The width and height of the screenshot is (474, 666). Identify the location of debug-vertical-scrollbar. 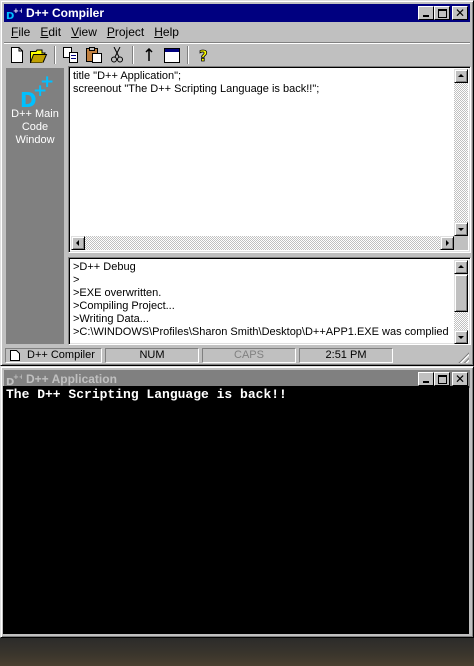
(461, 302).